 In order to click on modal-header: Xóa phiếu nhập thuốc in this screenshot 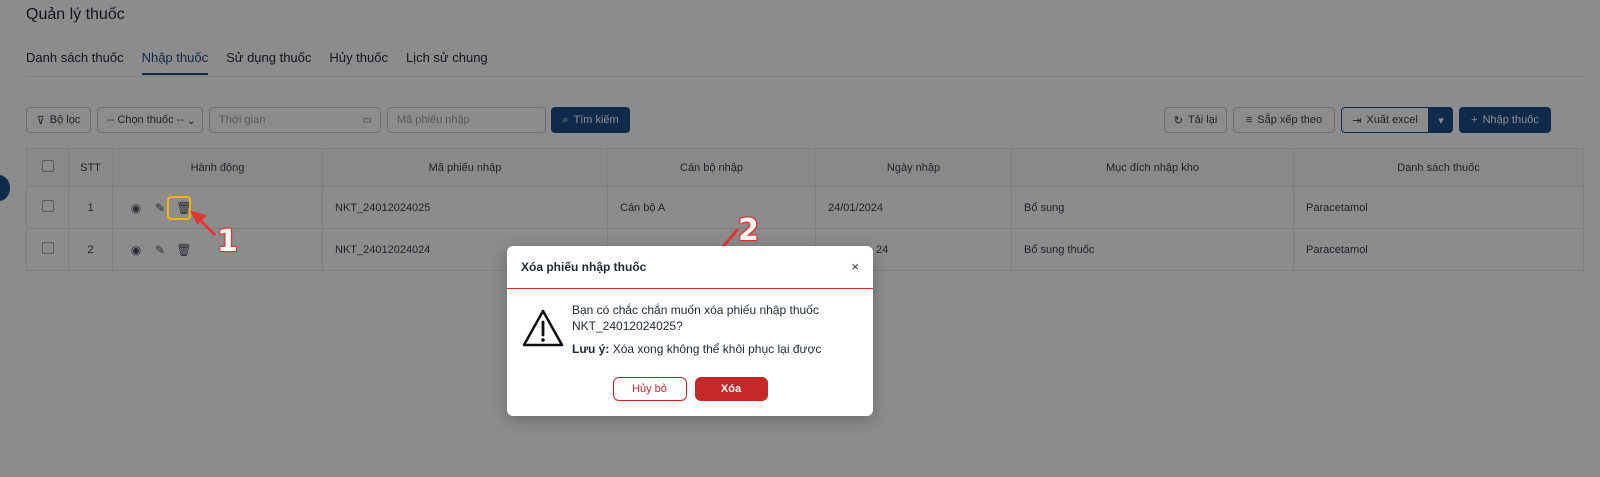, I will do `click(690, 267)`.